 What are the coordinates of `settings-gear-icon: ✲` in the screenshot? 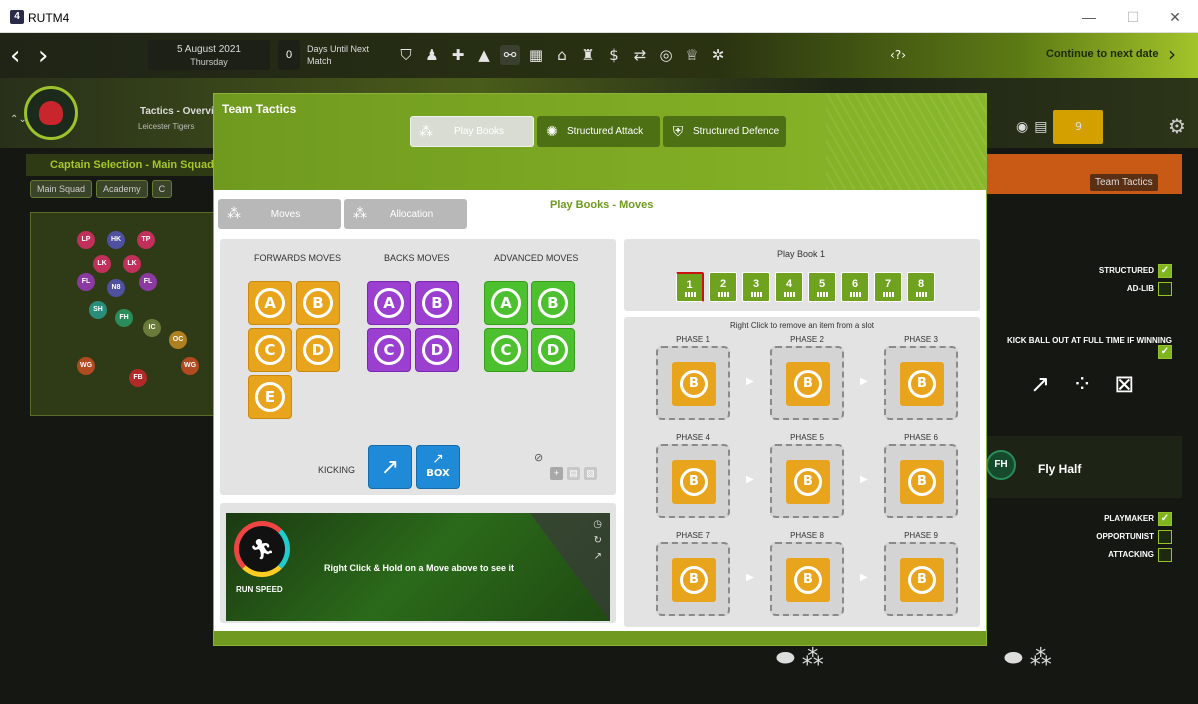 It's located at (718, 55).